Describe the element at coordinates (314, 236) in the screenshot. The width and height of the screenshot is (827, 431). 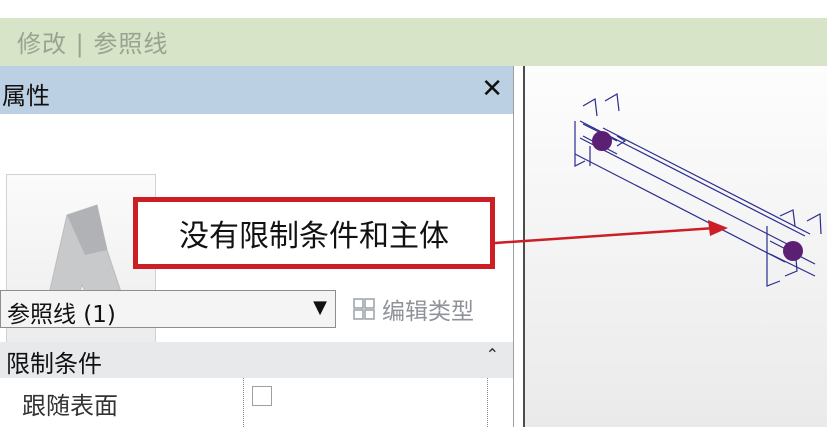
I see `annotation-text: 没有限制条件和主体` at that location.